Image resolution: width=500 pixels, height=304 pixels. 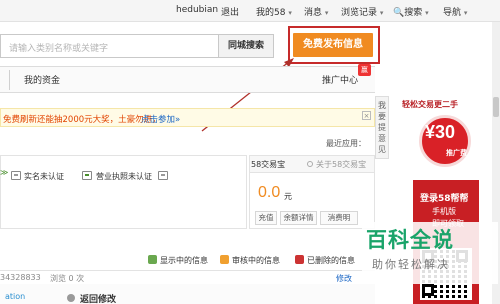 I want to click on ad-amount: ¥30, so click(x=440, y=132).